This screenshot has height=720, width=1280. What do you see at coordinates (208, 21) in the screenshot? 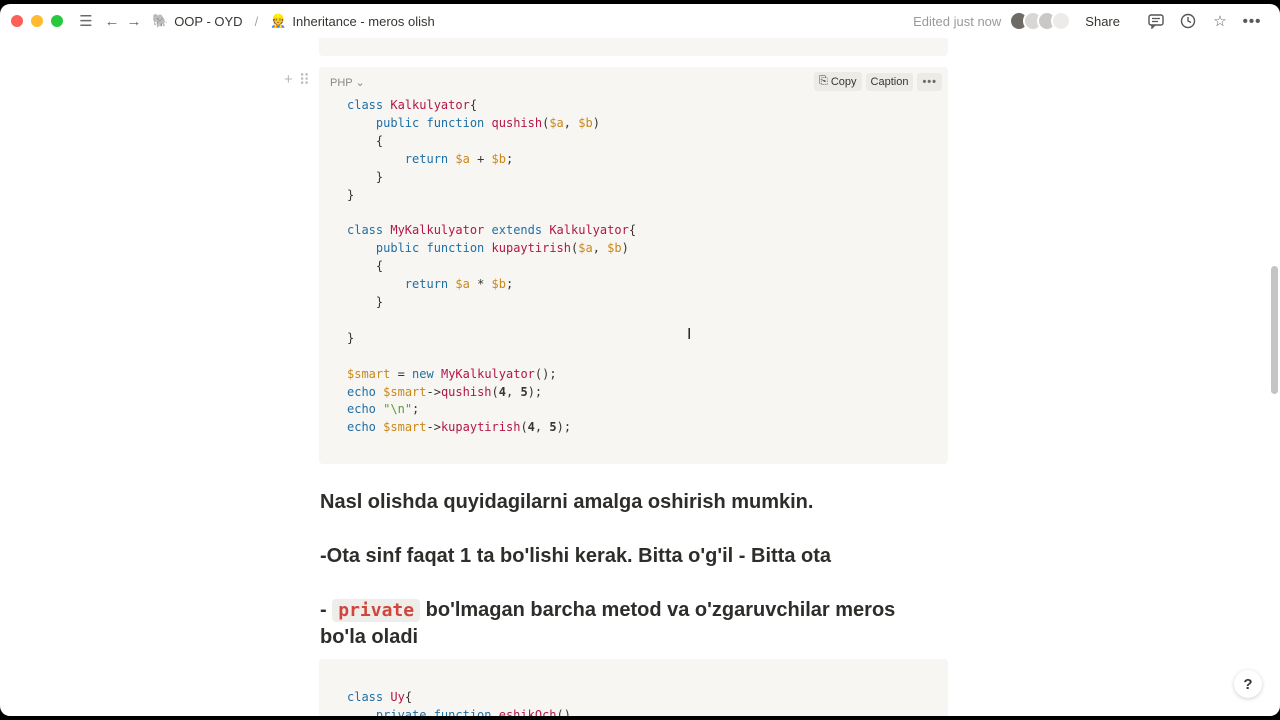
I see `breadcrumb-parent: OOP - OYD` at bounding box center [208, 21].